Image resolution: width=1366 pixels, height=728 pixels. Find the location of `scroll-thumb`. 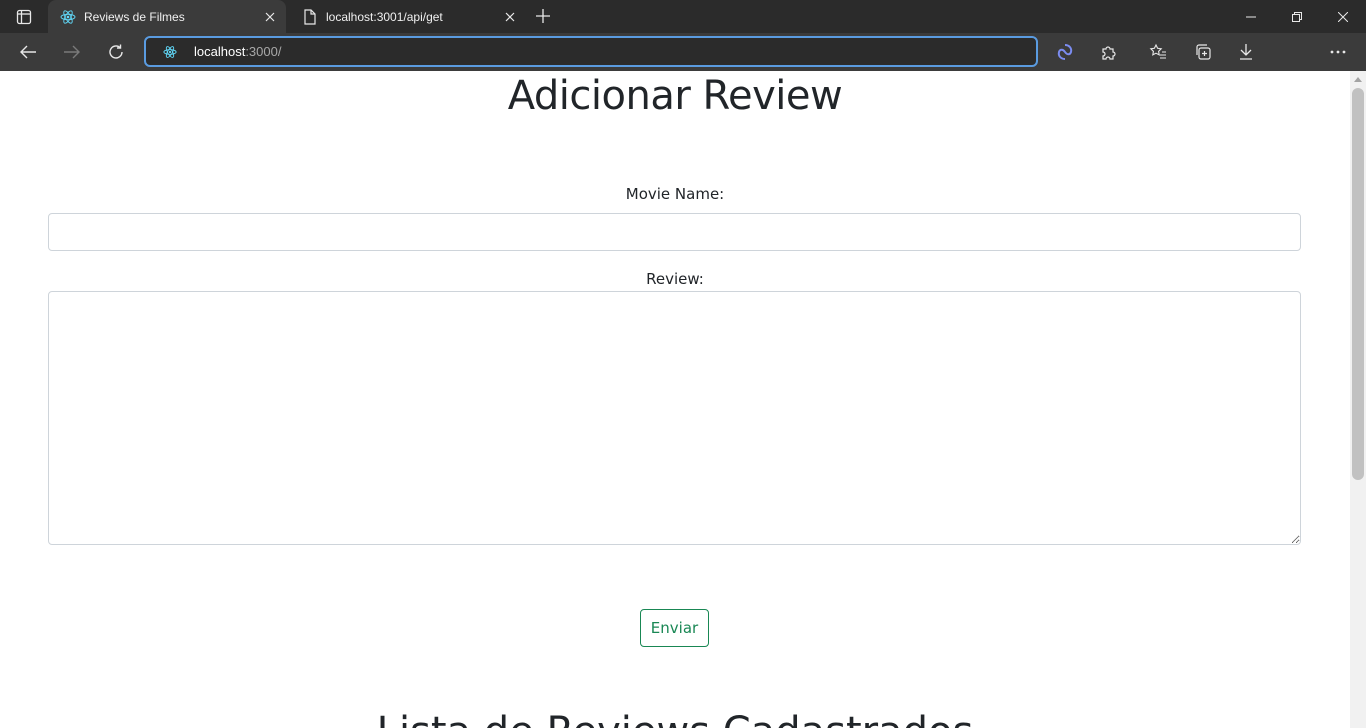

scroll-thumb is located at coordinates (1358, 284).